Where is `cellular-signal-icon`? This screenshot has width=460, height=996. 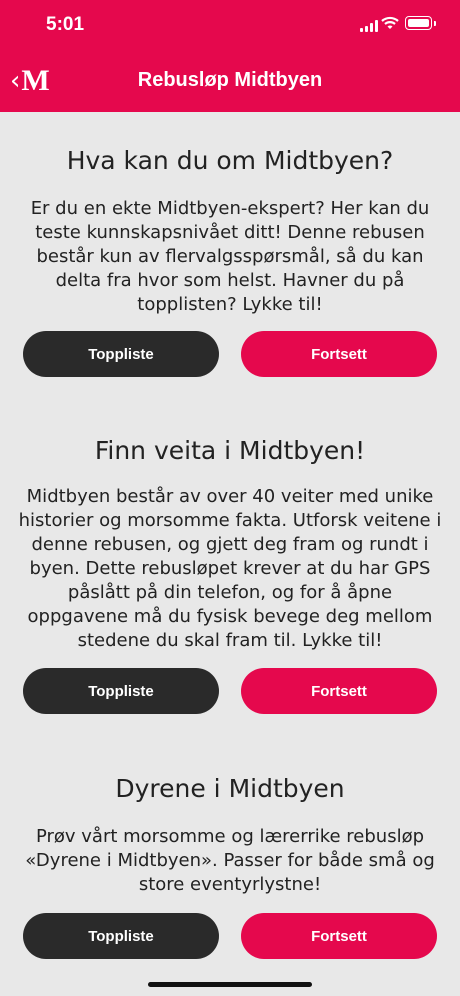
cellular-signal-icon is located at coordinates (370, 26).